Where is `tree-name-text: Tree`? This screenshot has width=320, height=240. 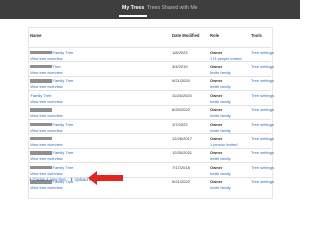 tree-name-text: Tree is located at coordinates (56, 66).